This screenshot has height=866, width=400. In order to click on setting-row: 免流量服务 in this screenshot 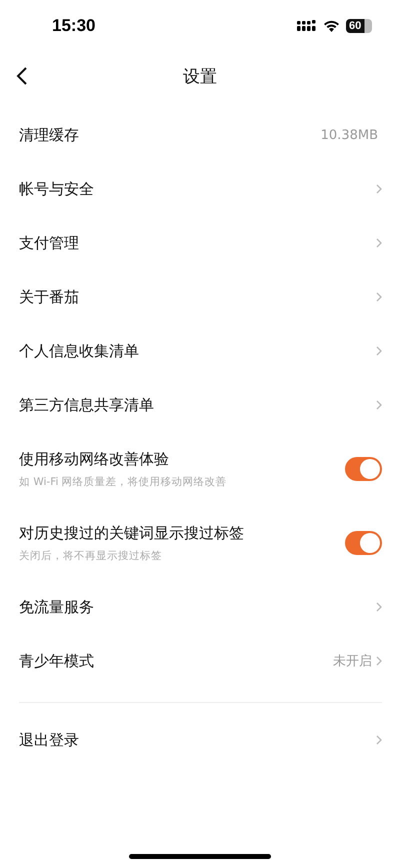, I will do `click(200, 607)`.